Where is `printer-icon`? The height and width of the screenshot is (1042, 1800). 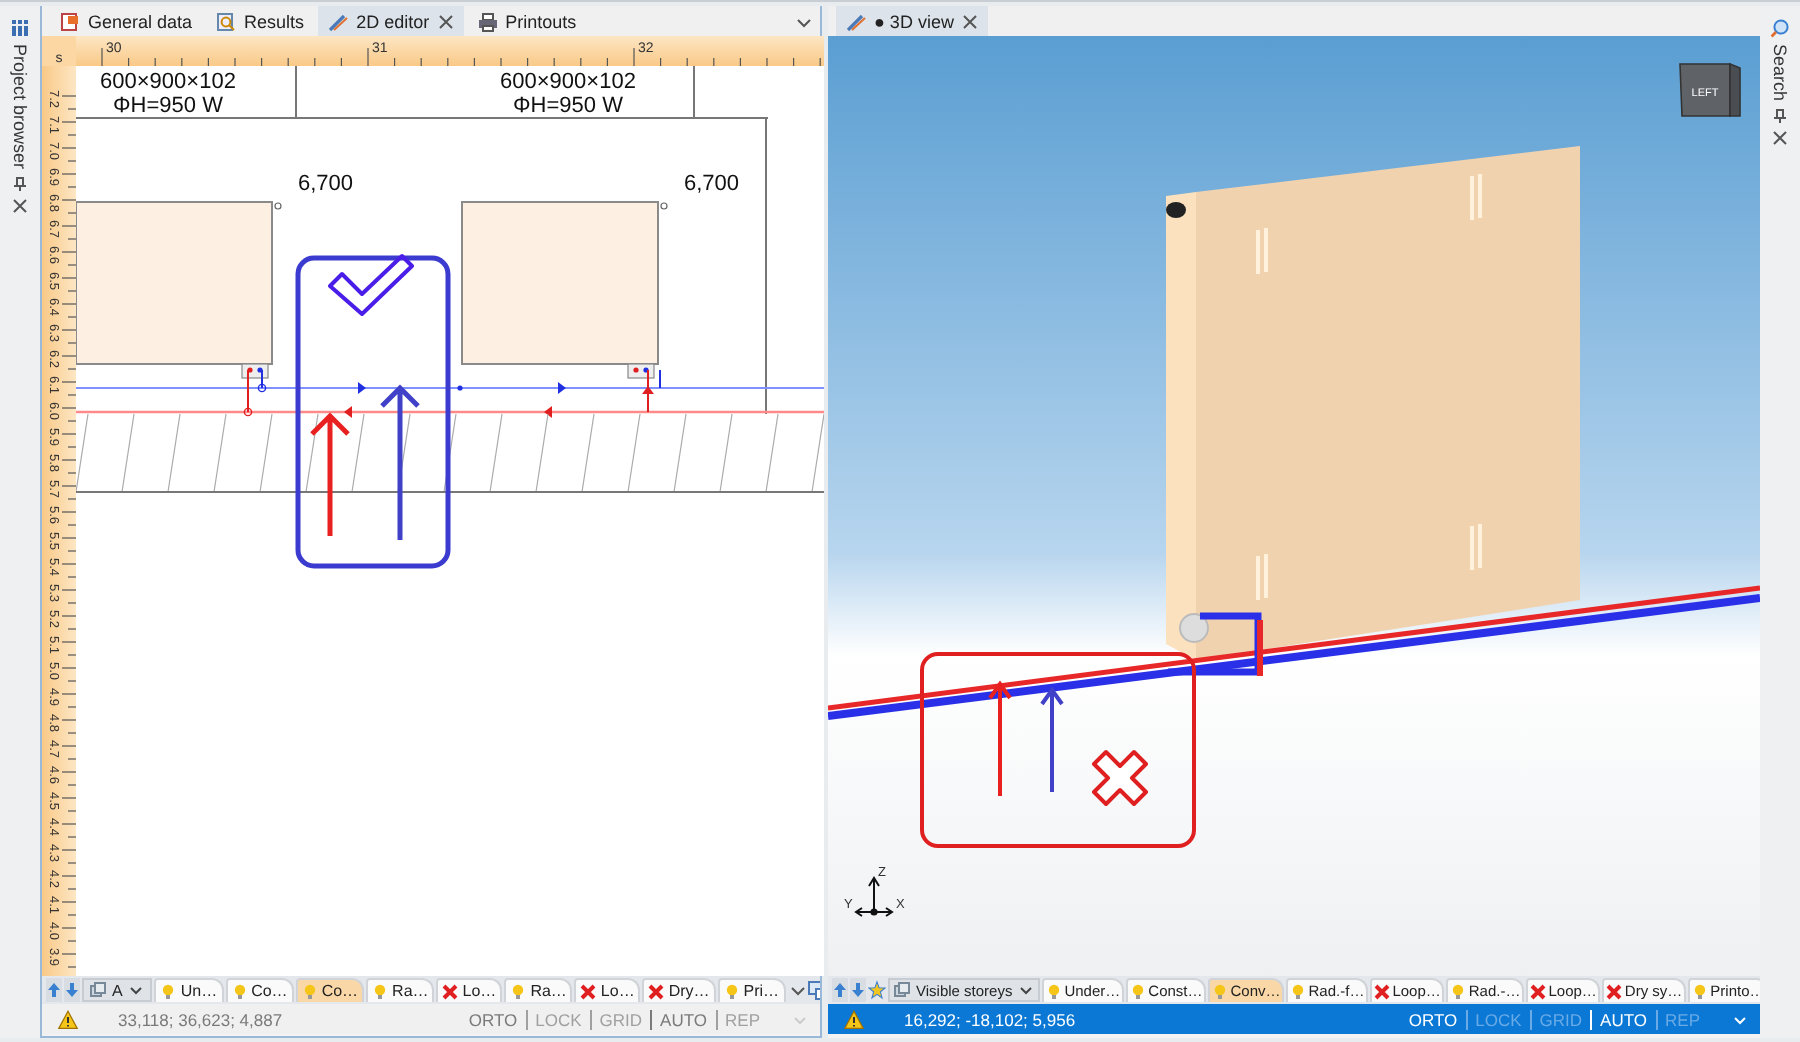
printer-icon is located at coordinates (487, 21).